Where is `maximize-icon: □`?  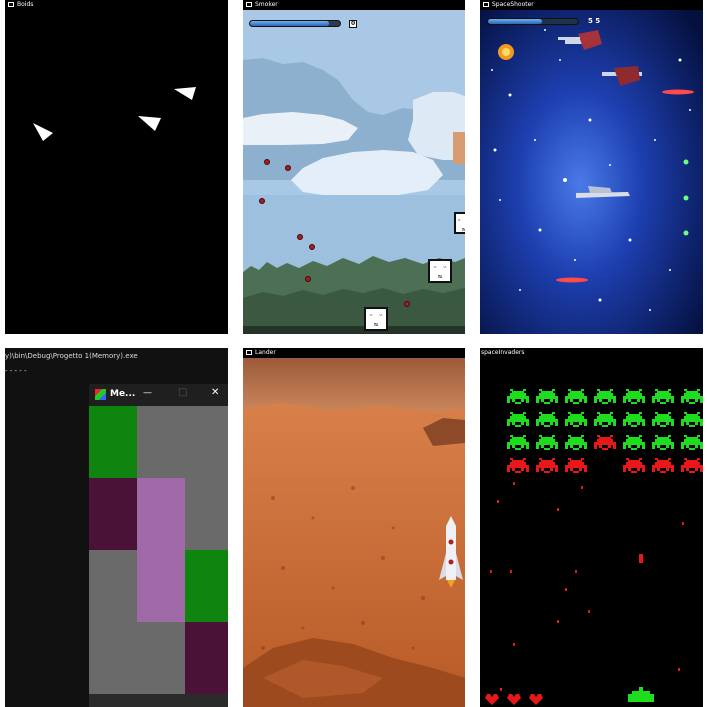
maximize-icon: □ is located at coordinates (182, 392).